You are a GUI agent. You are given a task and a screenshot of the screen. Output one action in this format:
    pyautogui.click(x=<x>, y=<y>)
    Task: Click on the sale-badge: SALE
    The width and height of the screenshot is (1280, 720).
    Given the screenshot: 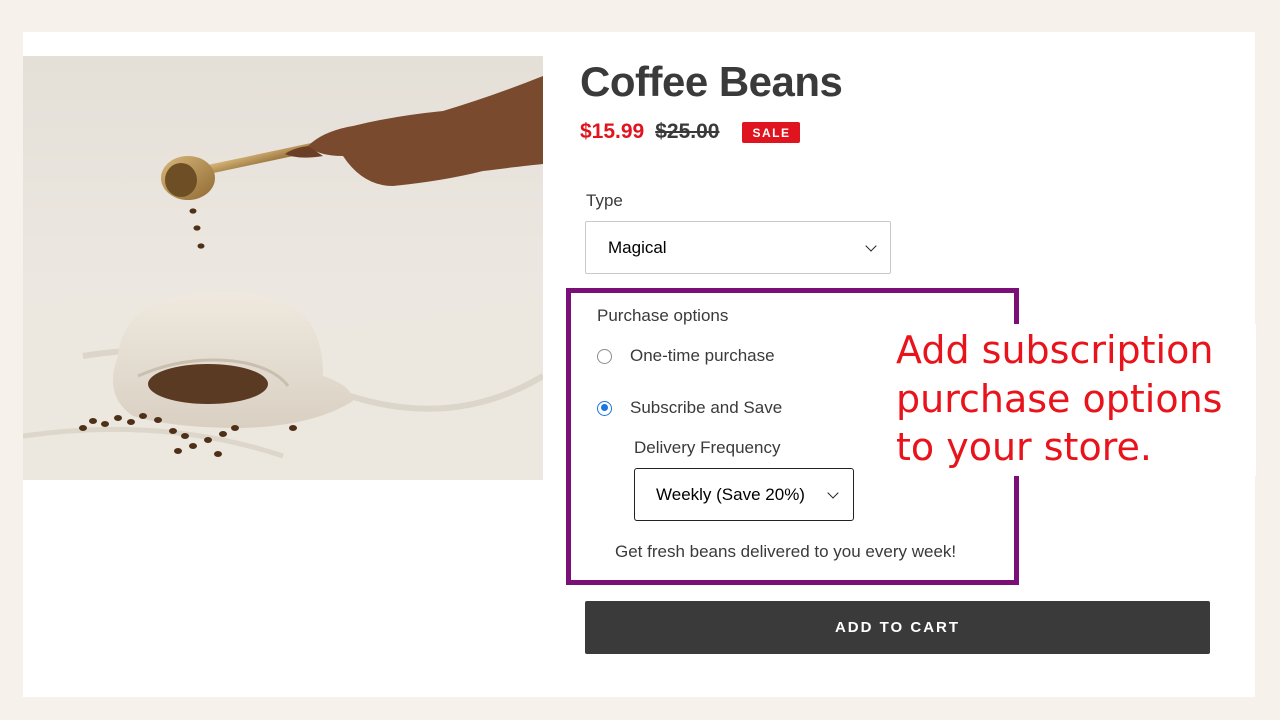 What is the action you would take?
    pyautogui.click(x=771, y=132)
    